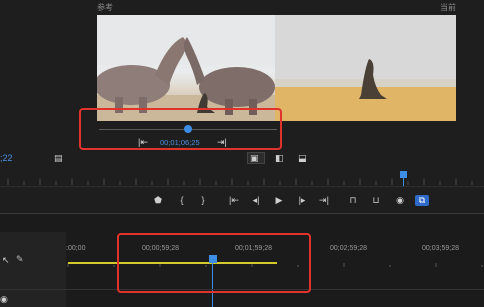  I want to click on snap-icon: ↖, so click(6, 260).